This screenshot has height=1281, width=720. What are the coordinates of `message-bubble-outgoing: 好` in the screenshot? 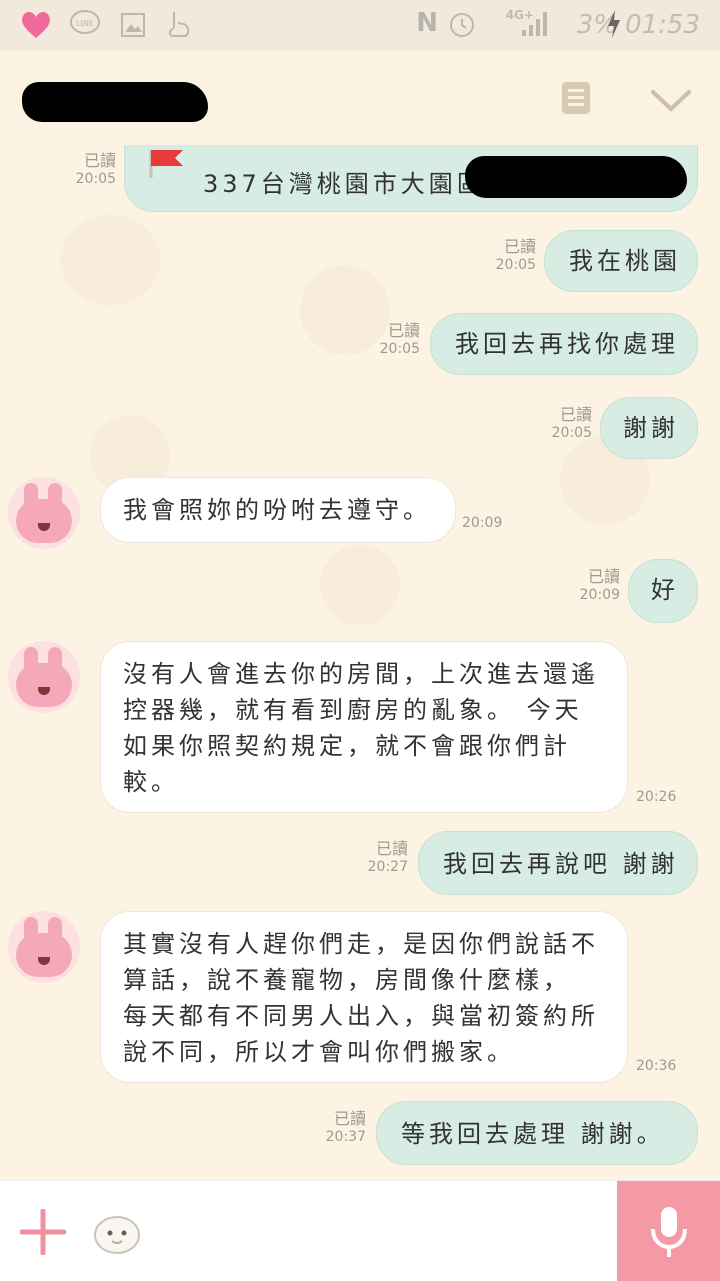 It's located at (663, 591).